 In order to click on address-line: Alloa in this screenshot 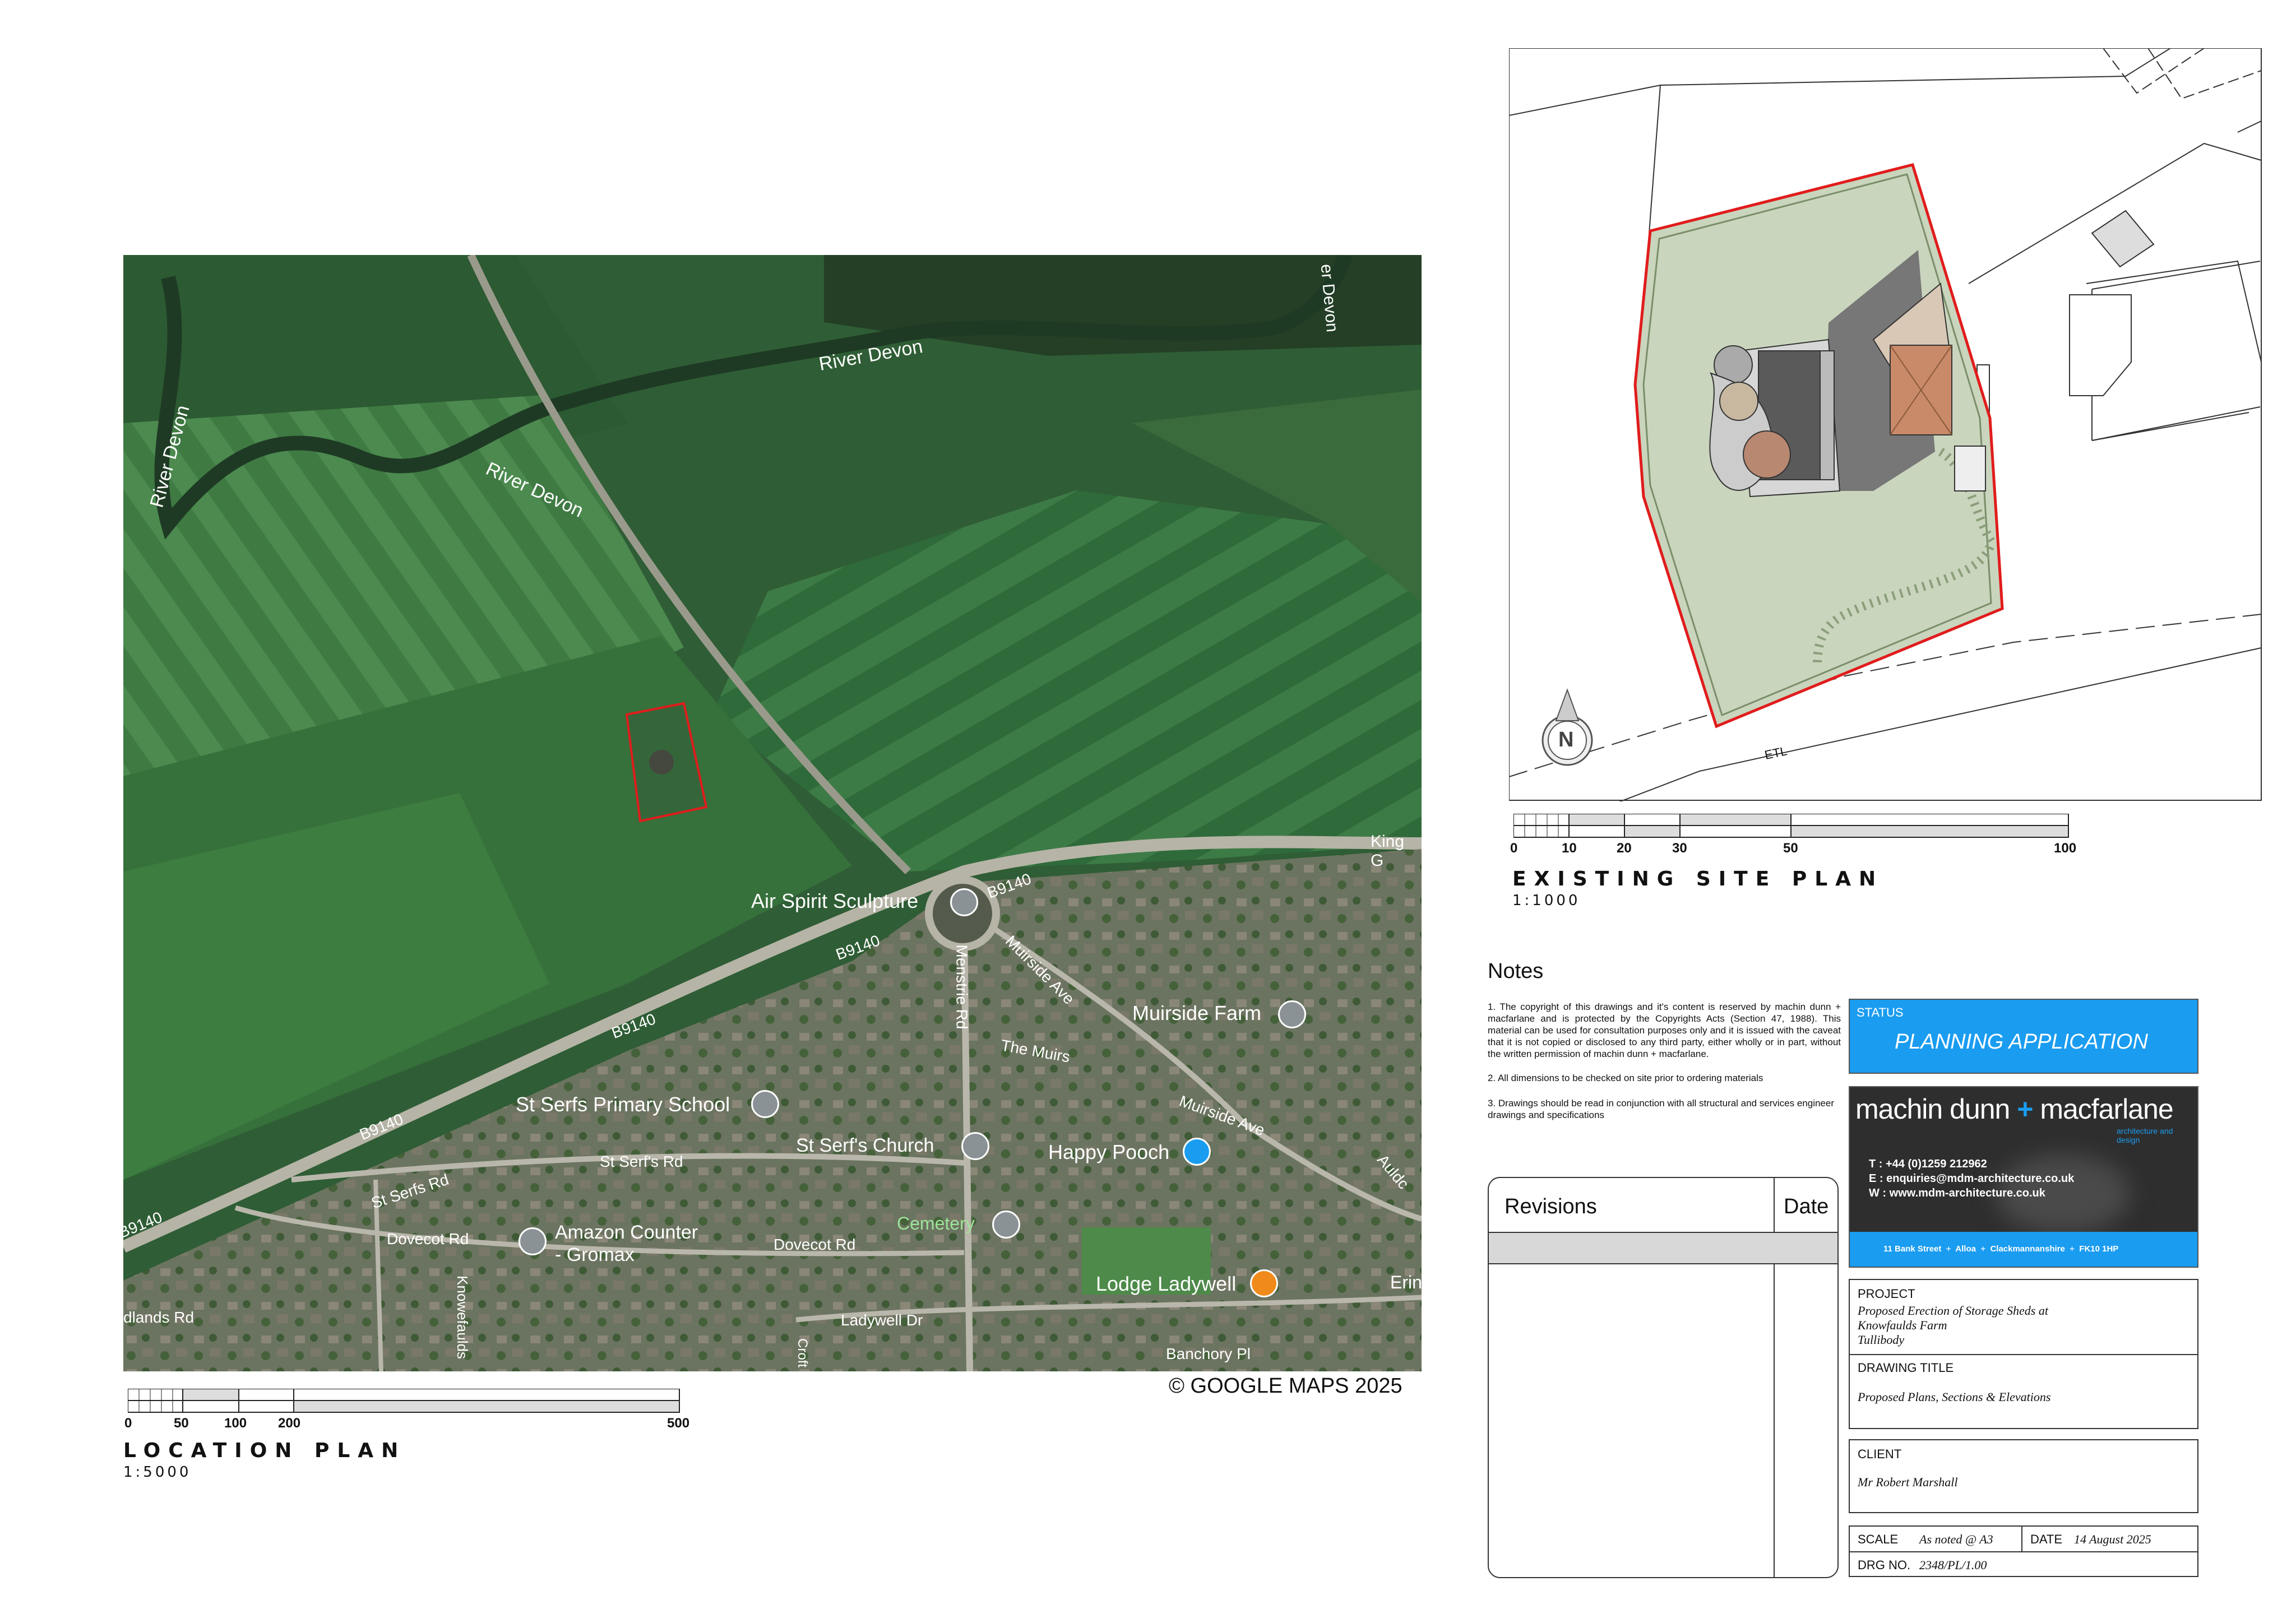, I will do `click(1965, 1249)`.